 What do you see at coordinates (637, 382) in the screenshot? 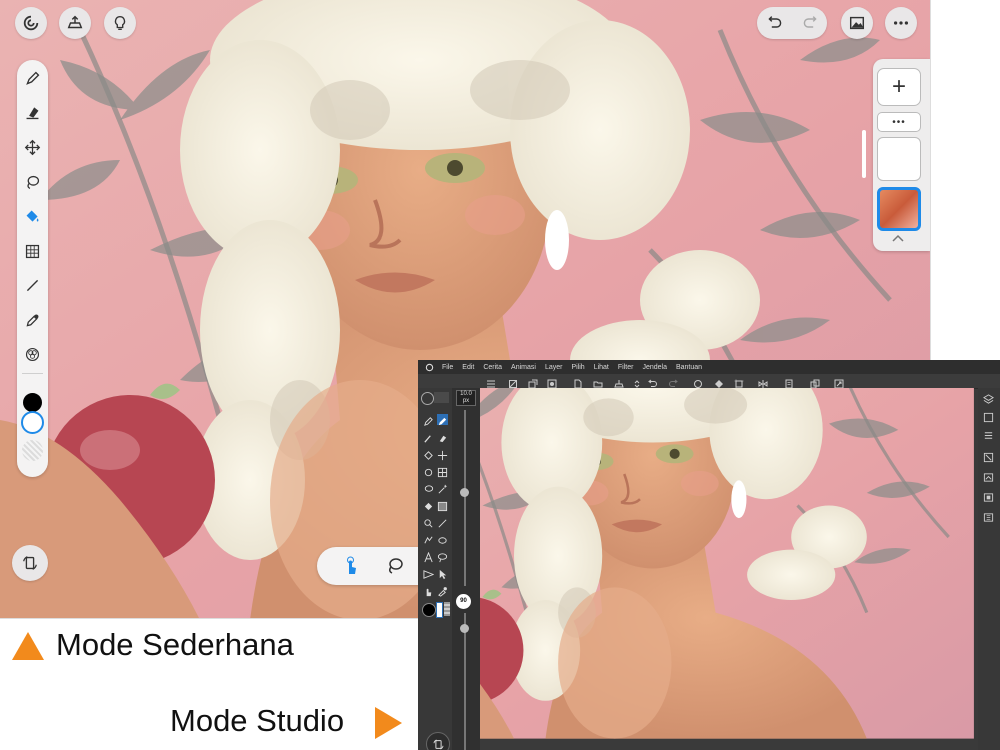
I see `chevron-updown-icon` at bounding box center [637, 382].